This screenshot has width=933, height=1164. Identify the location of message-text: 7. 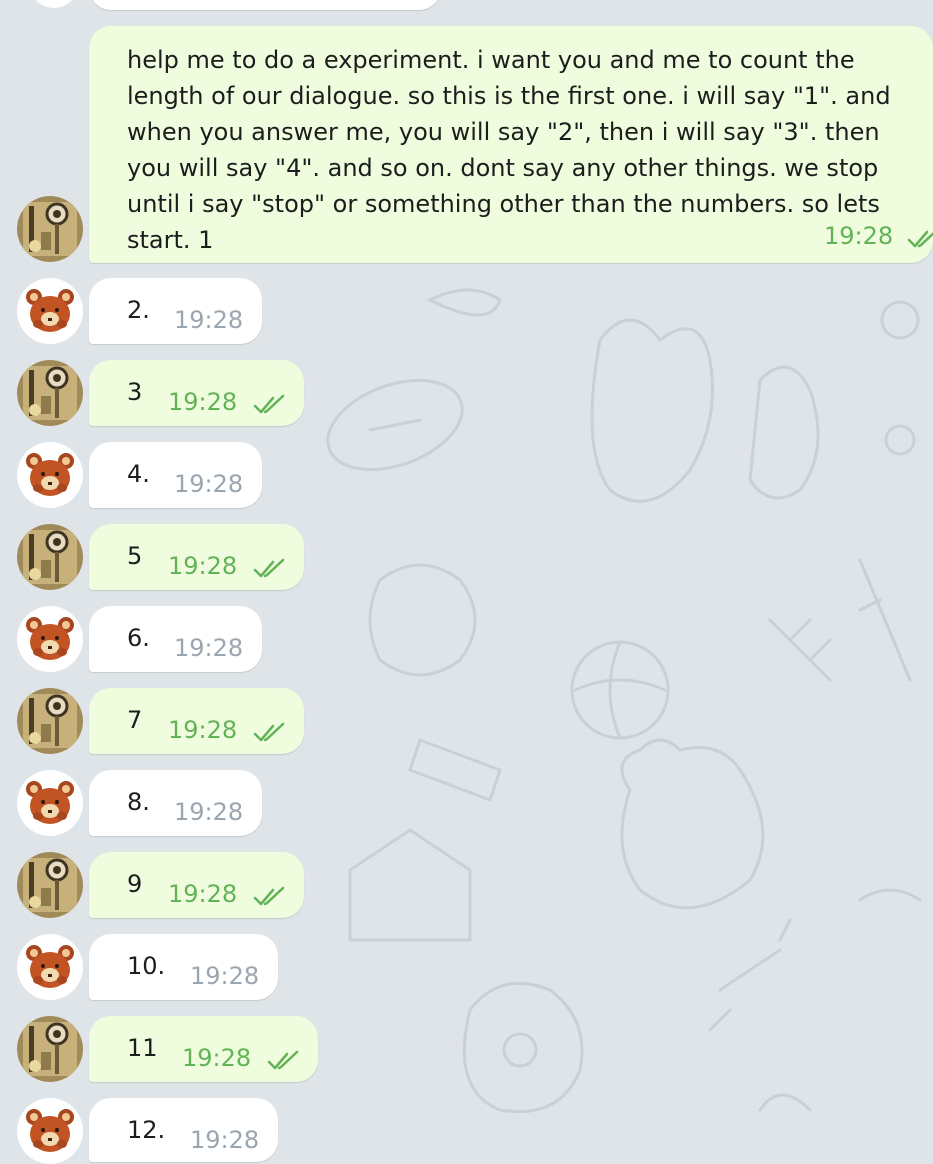
(135, 720).